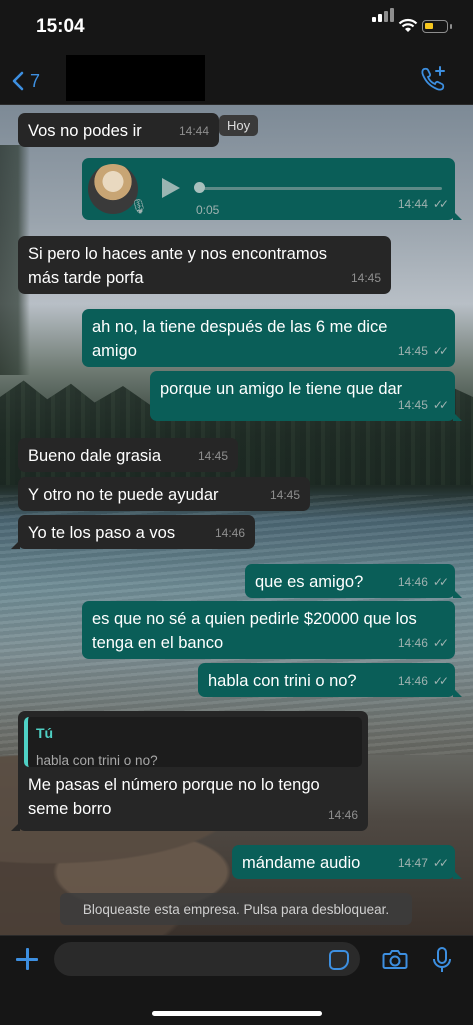 This screenshot has width=473, height=1025. What do you see at coordinates (395, 959) in the screenshot?
I see `camera-icon` at bounding box center [395, 959].